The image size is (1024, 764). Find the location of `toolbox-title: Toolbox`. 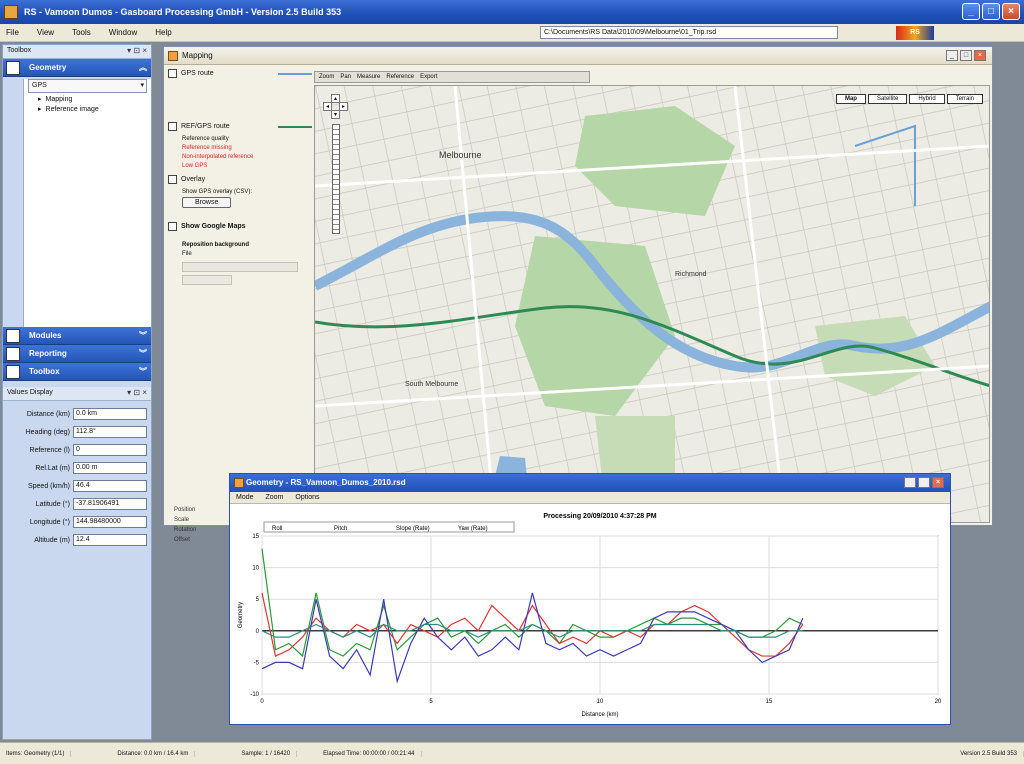

toolbox-title: Toolbox is located at coordinates (19, 50).